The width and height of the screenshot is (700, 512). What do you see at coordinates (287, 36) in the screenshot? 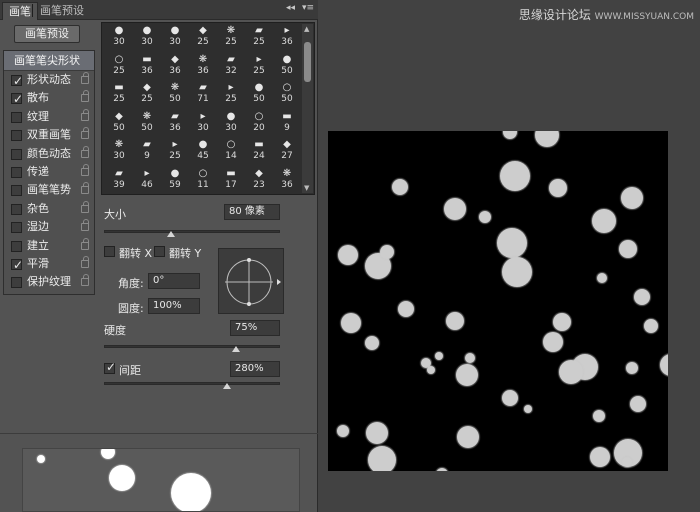
I see `brush-tip-cell: ▸ 36` at bounding box center [287, 36].